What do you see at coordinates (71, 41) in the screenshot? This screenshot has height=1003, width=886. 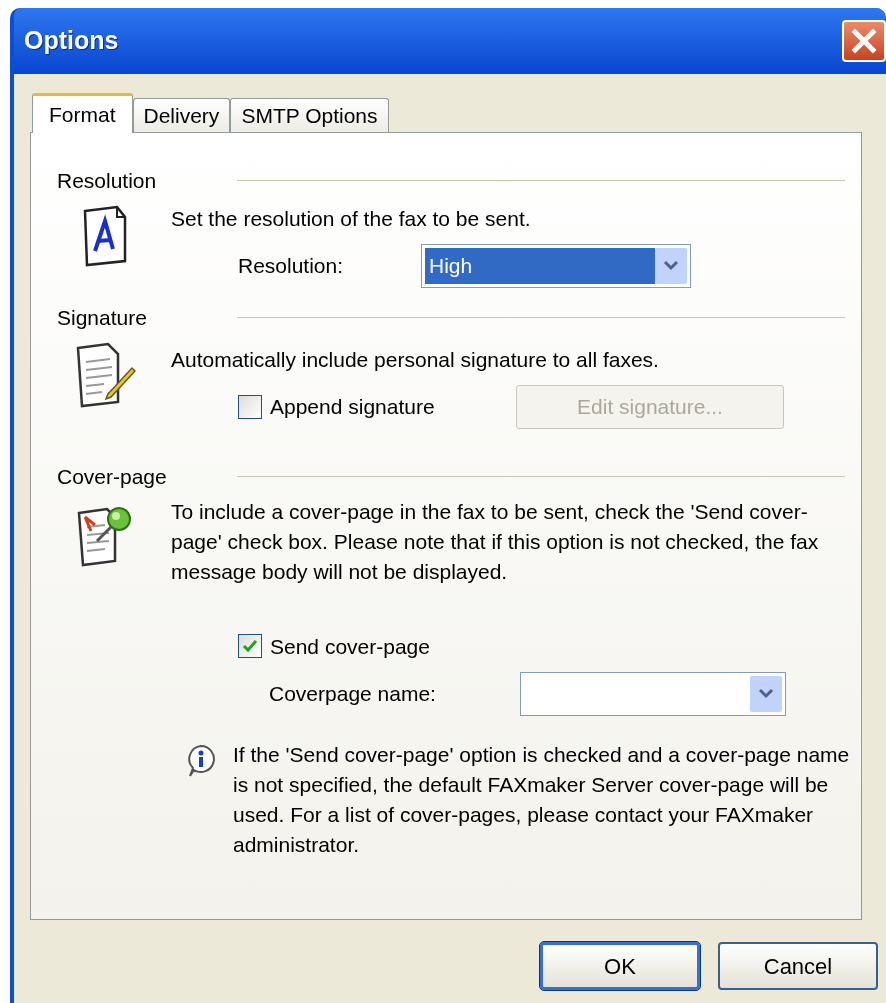 I see `window-title: Options` at bounding box center [71, 41].